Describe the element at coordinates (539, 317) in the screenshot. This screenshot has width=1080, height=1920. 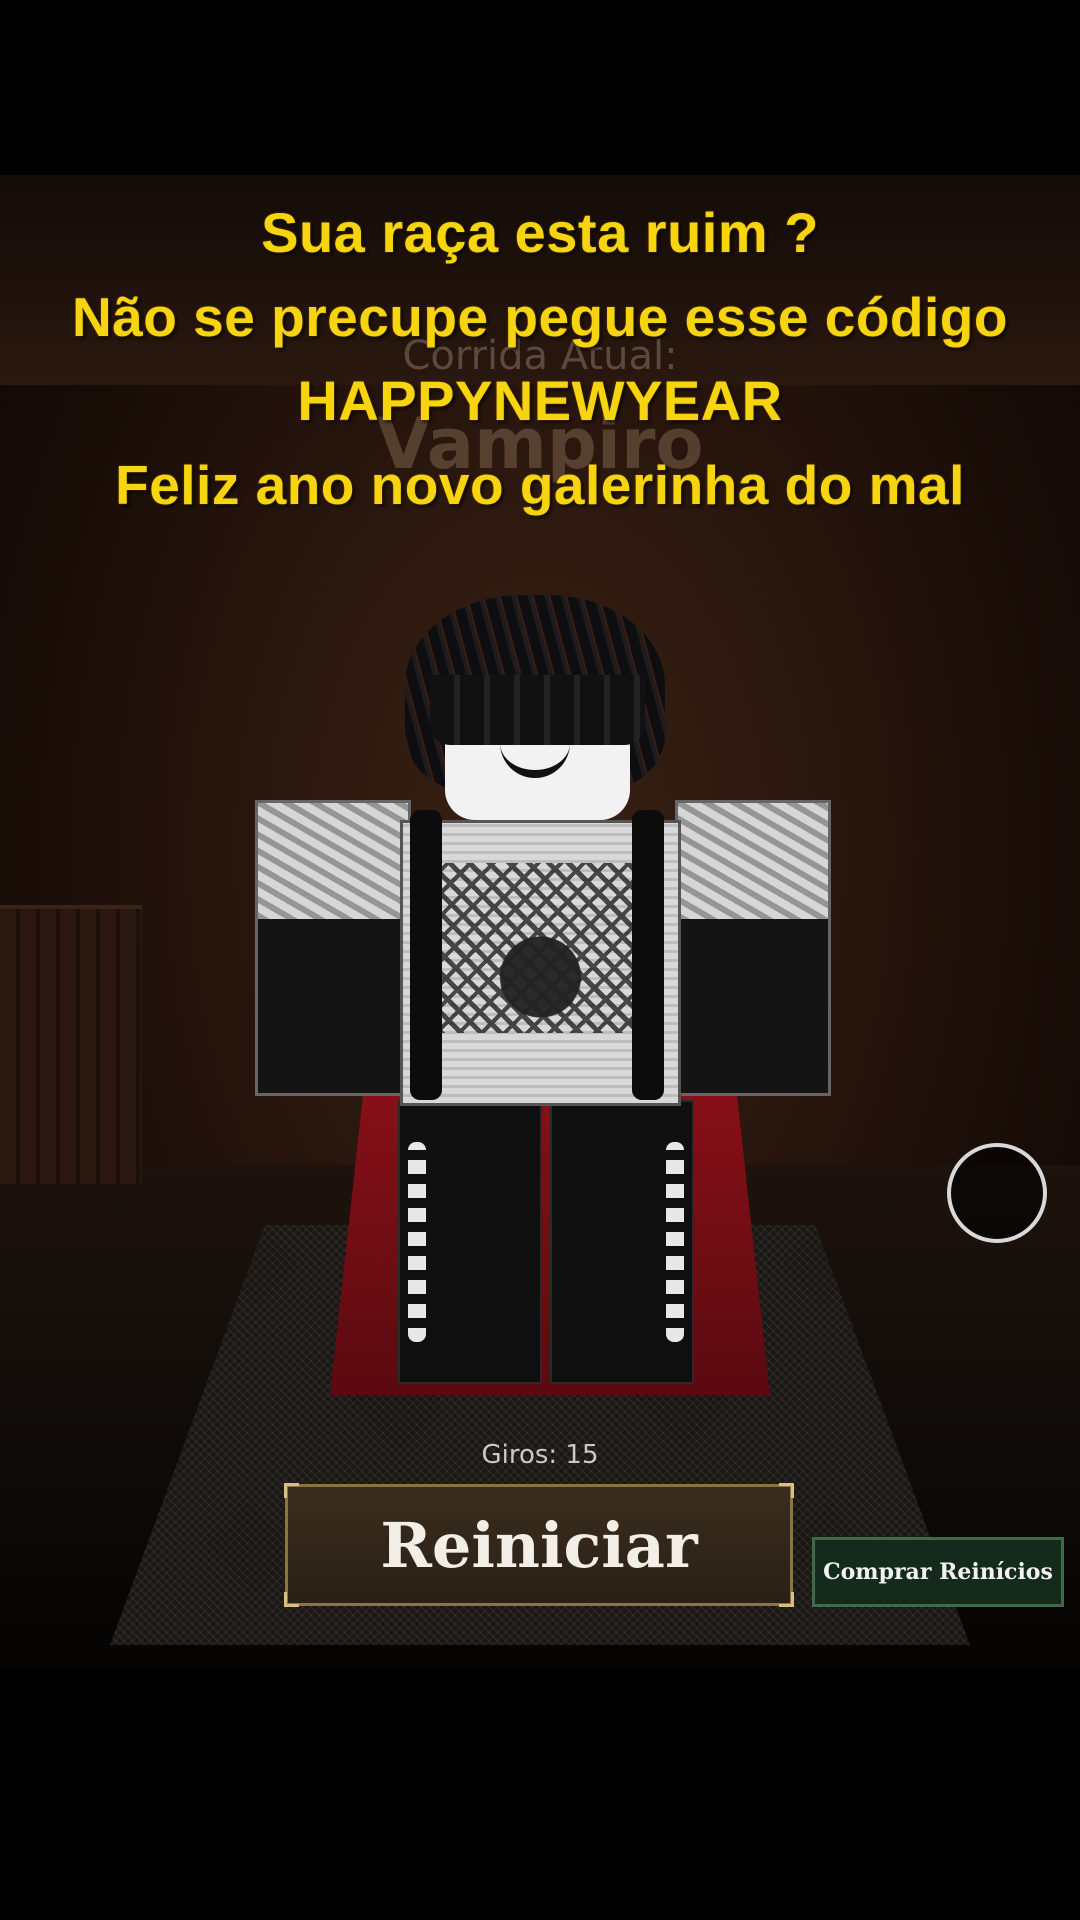
I see `caption-line-2: Não se precupe pegue esse código` at that location.